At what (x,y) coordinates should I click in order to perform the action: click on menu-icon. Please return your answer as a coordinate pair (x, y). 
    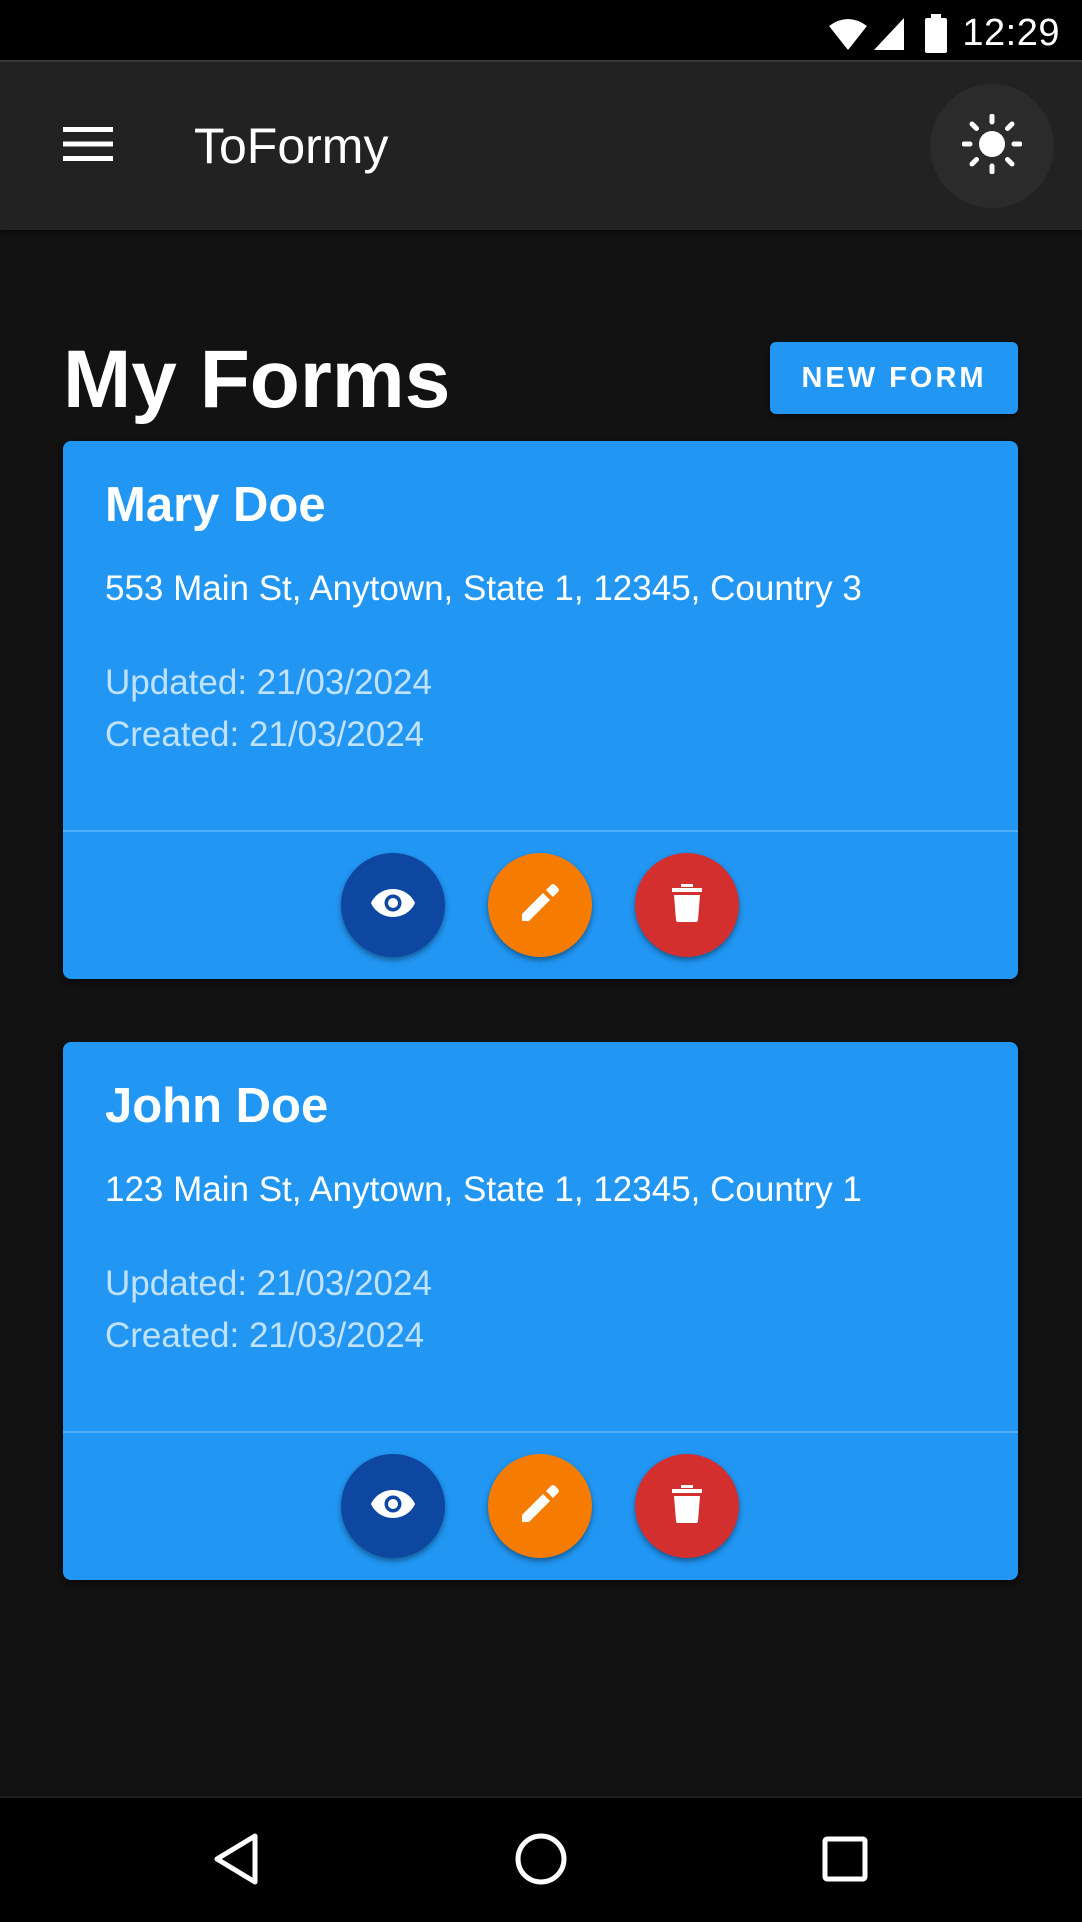
    Looking at the image, I should click on (88, 146).